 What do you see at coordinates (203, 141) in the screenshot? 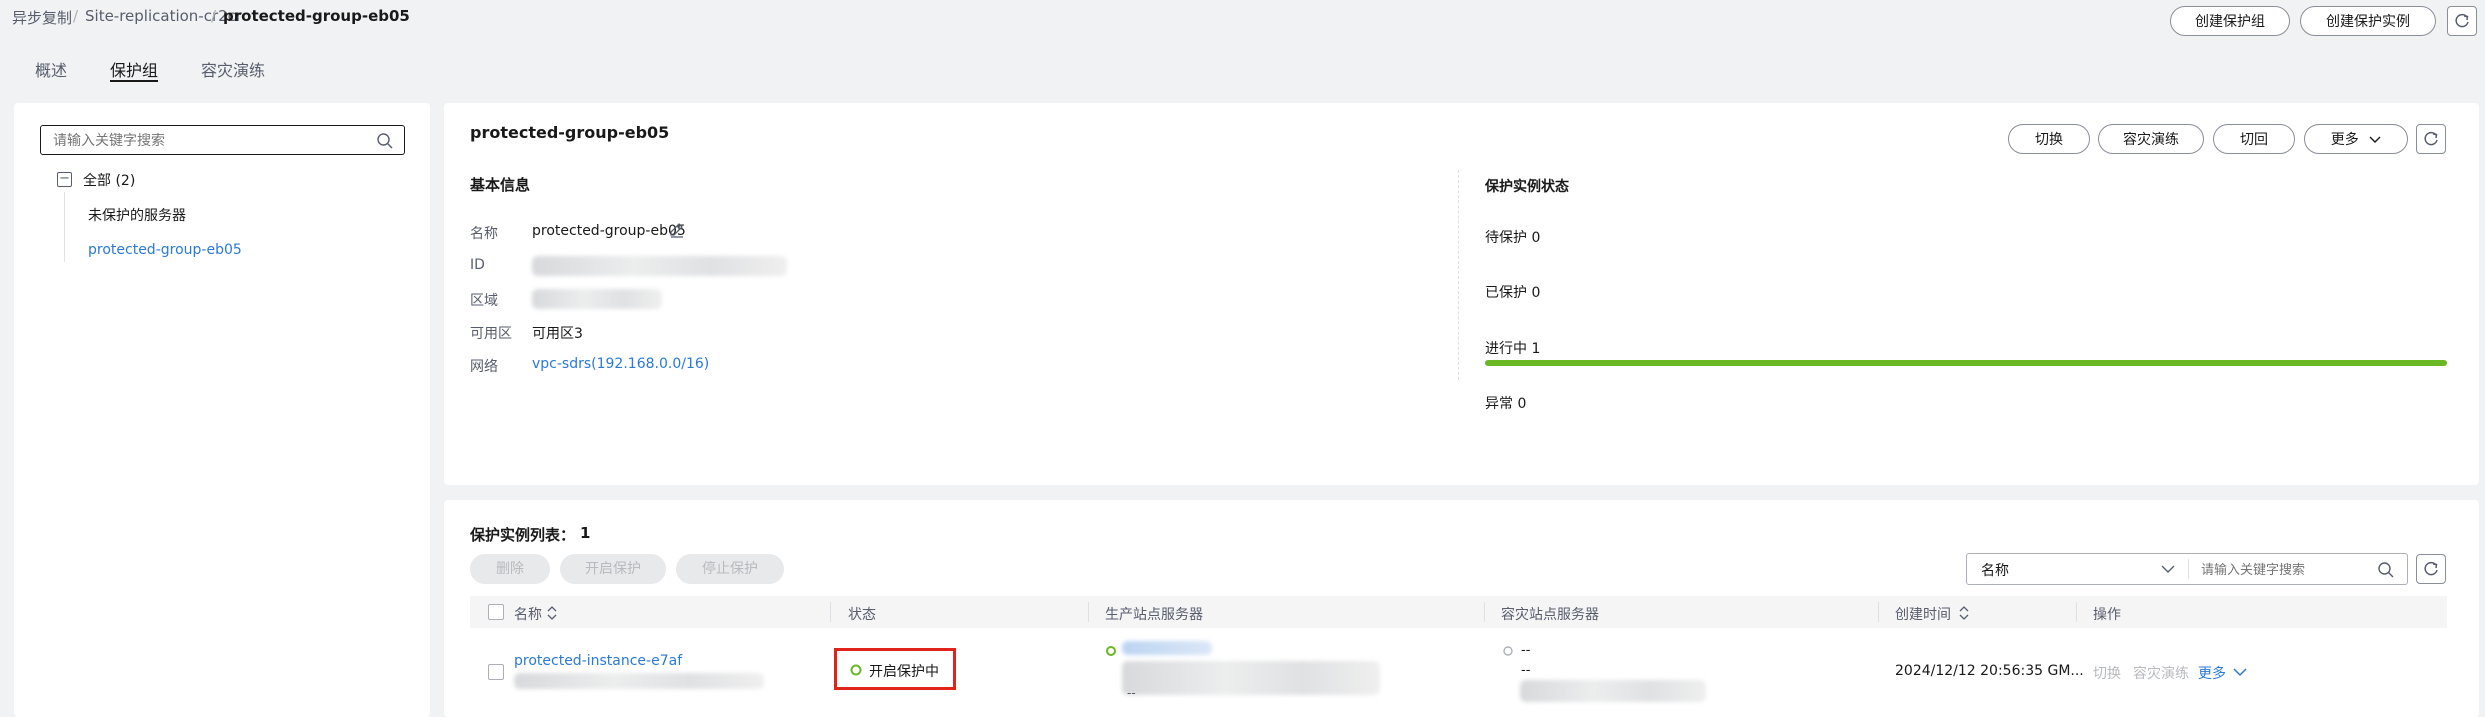
I see `sidebar-search-input` at bounding box center [203, 141].